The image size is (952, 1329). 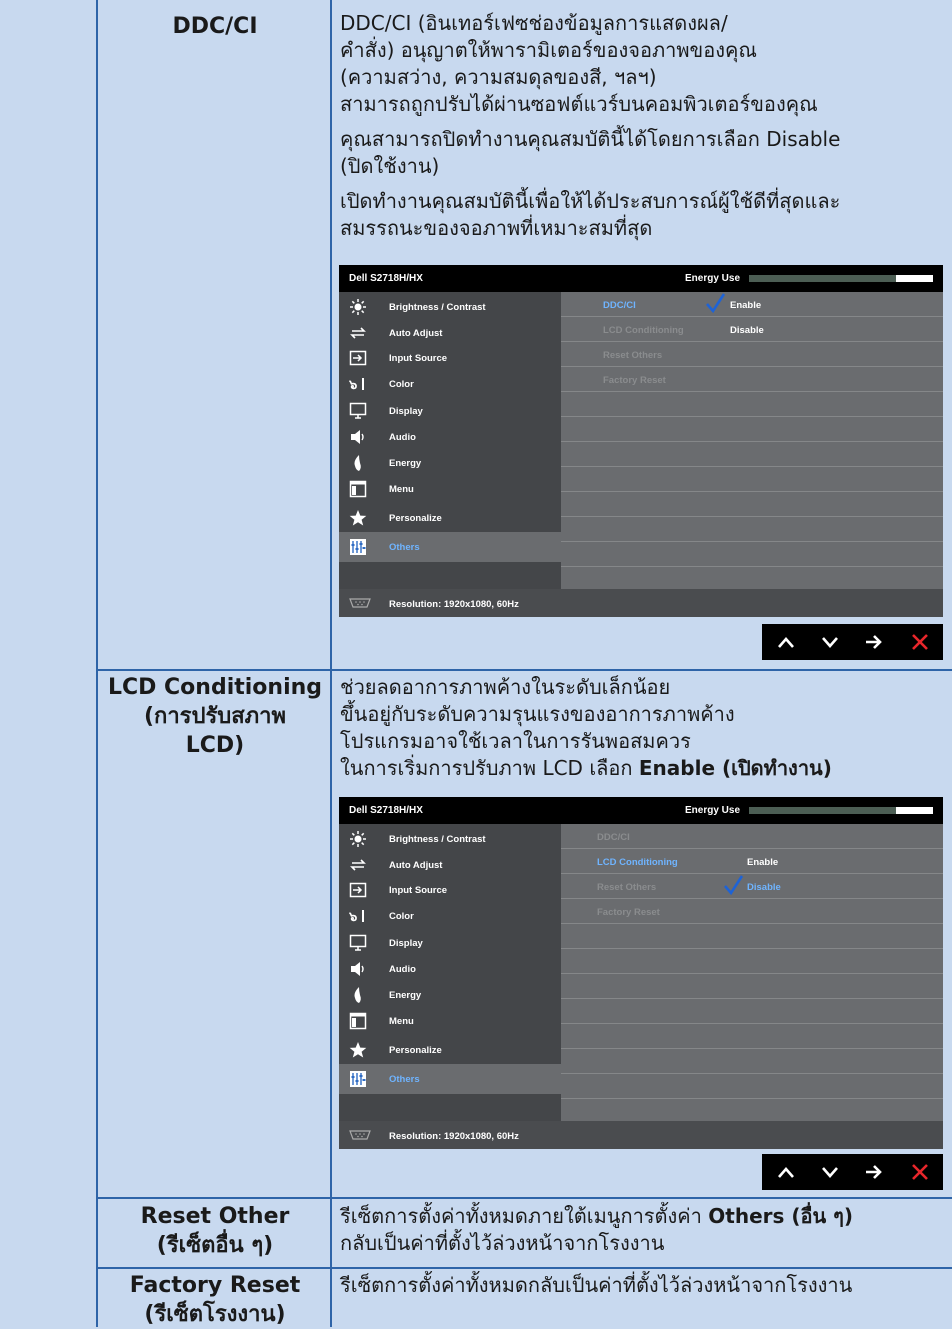 I want to click on osd-status-bar: Resolution: 1920x1080, 60Hz, so click(x=641, y=603).